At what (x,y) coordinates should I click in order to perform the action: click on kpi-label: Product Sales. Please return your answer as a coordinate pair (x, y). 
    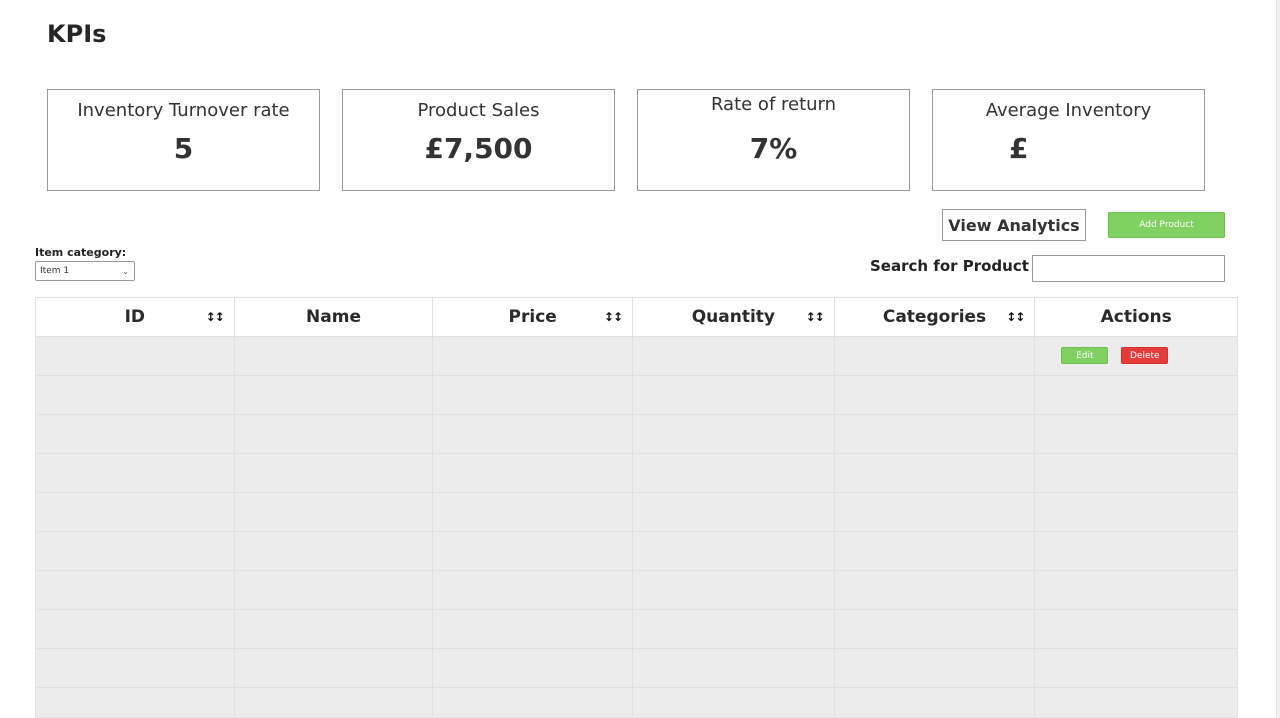
    Looking at the image, I should click on (478, 110).